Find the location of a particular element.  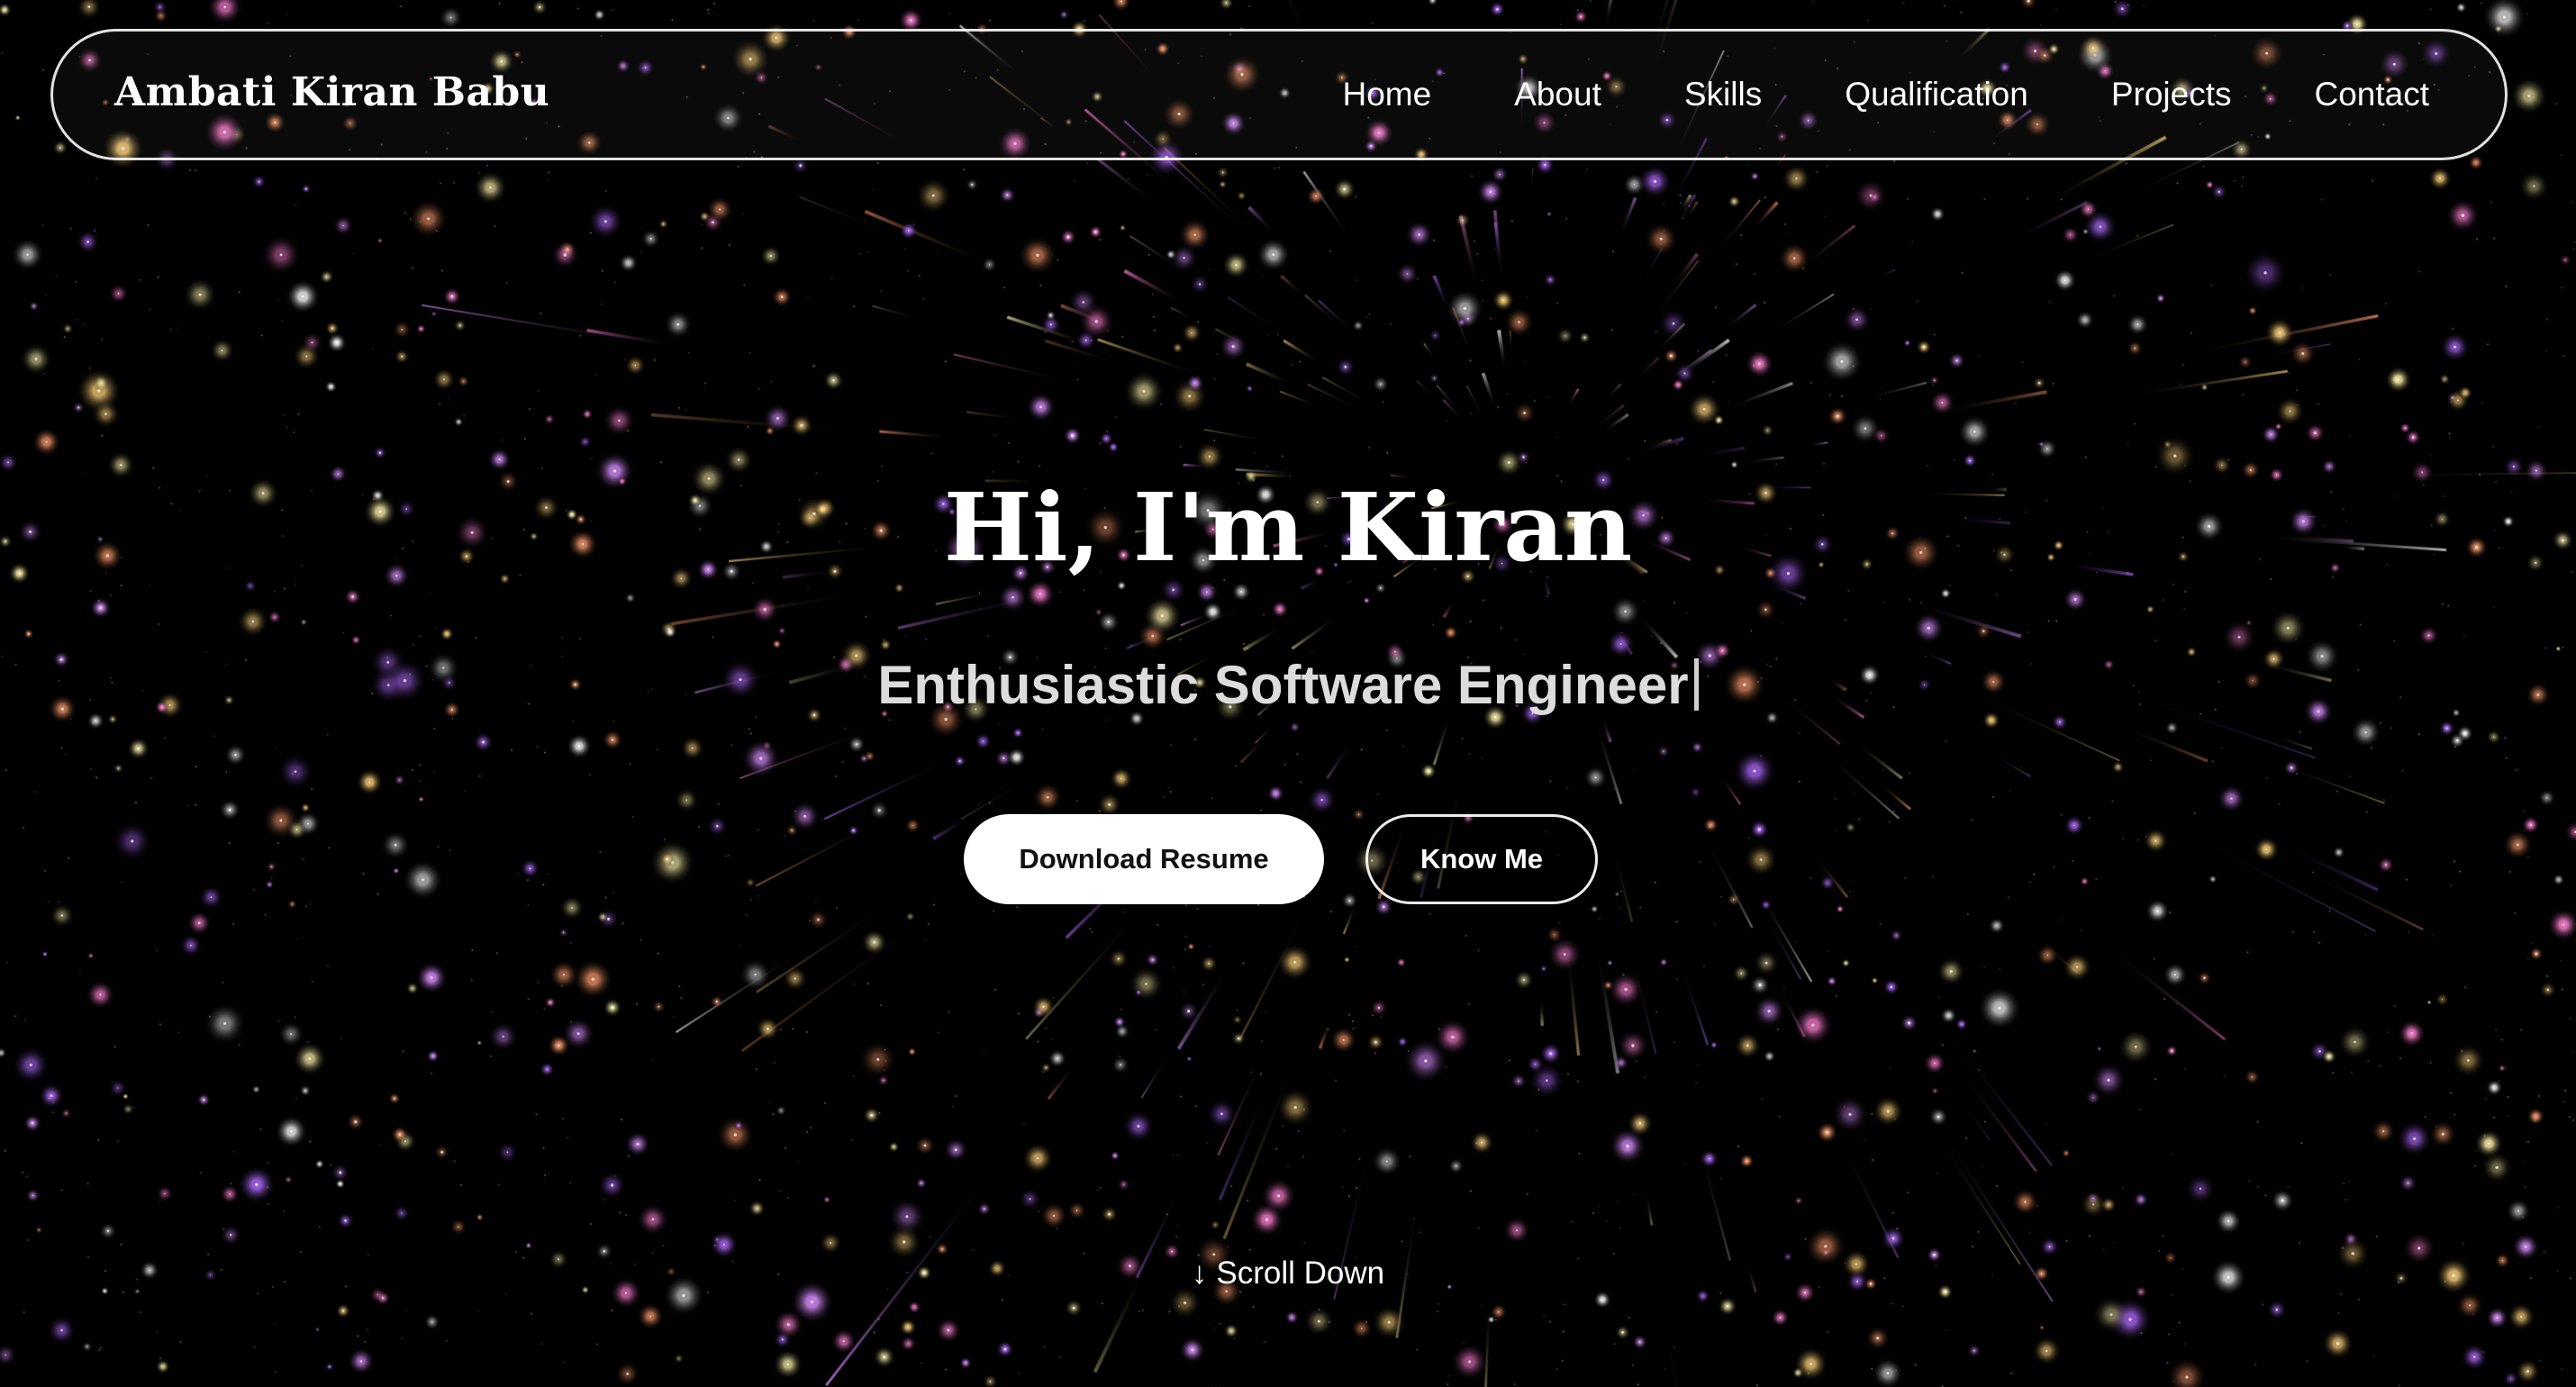

nav-link-about: About is located at coordinates (1558, 94).